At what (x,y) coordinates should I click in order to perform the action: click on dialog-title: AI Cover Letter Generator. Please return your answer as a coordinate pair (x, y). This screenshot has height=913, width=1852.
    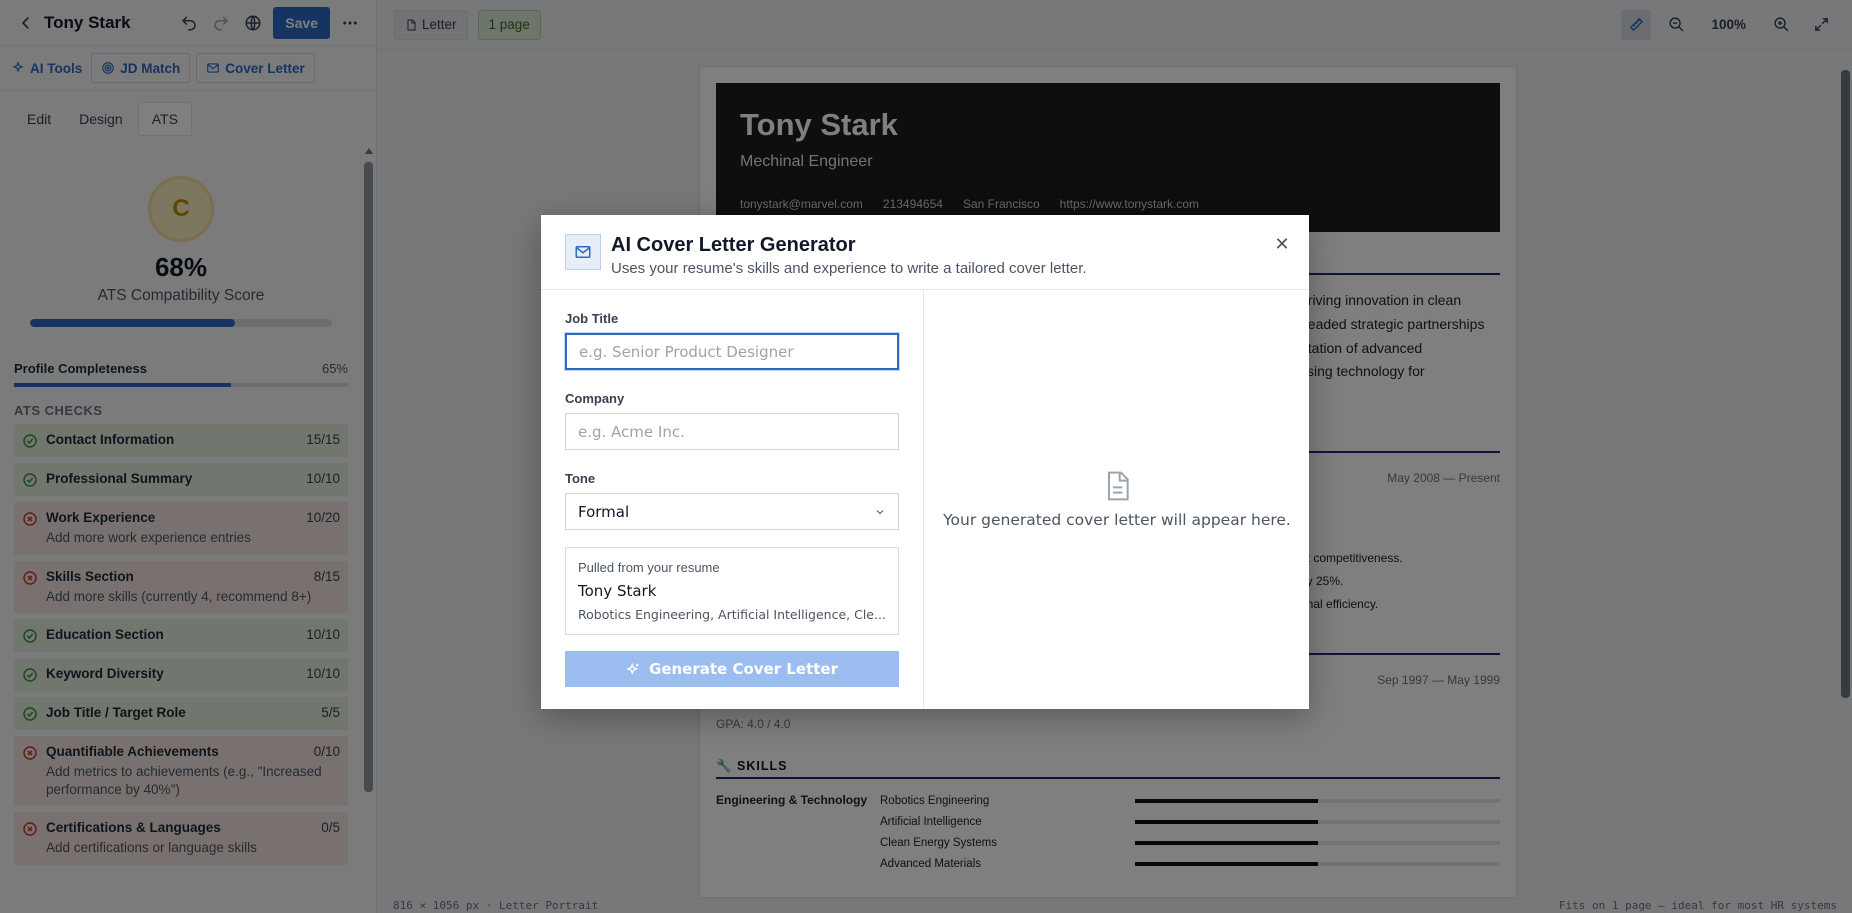
    Looking at the image, I should click on (733, 245).